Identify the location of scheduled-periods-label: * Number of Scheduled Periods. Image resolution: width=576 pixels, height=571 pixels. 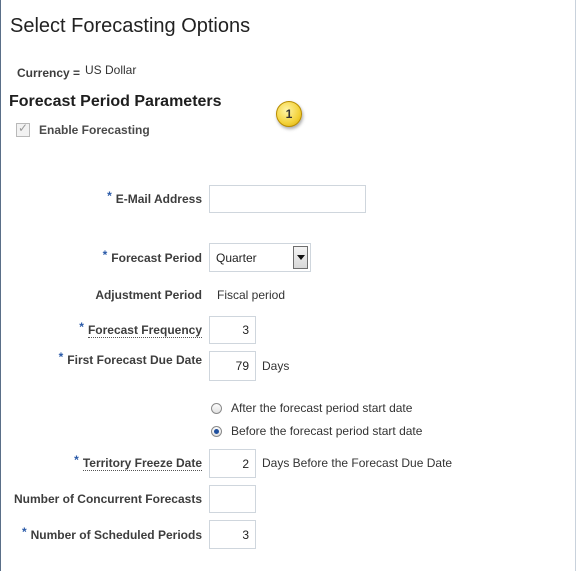
(106, 533).